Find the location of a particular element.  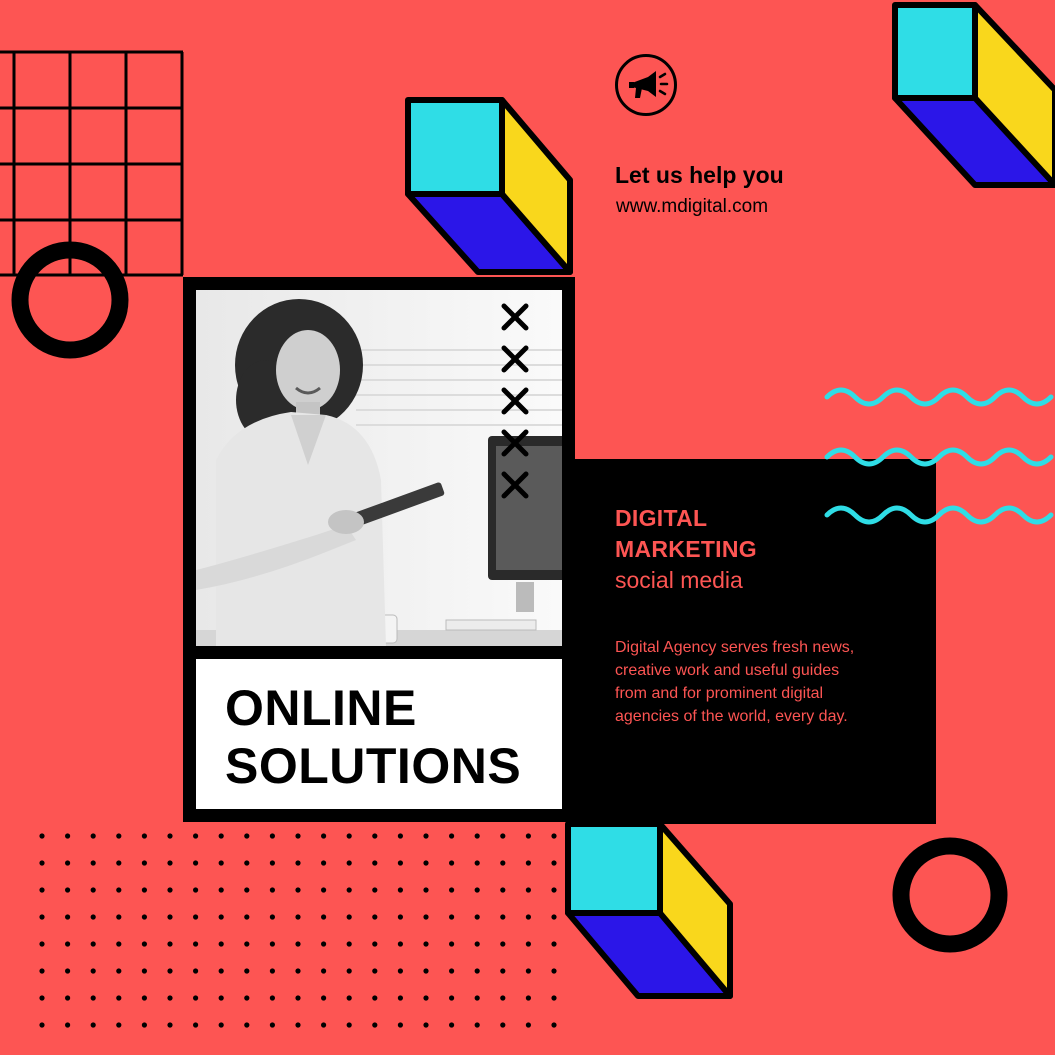

woman-with-tablet-photo is located at coordinates (379, 468).